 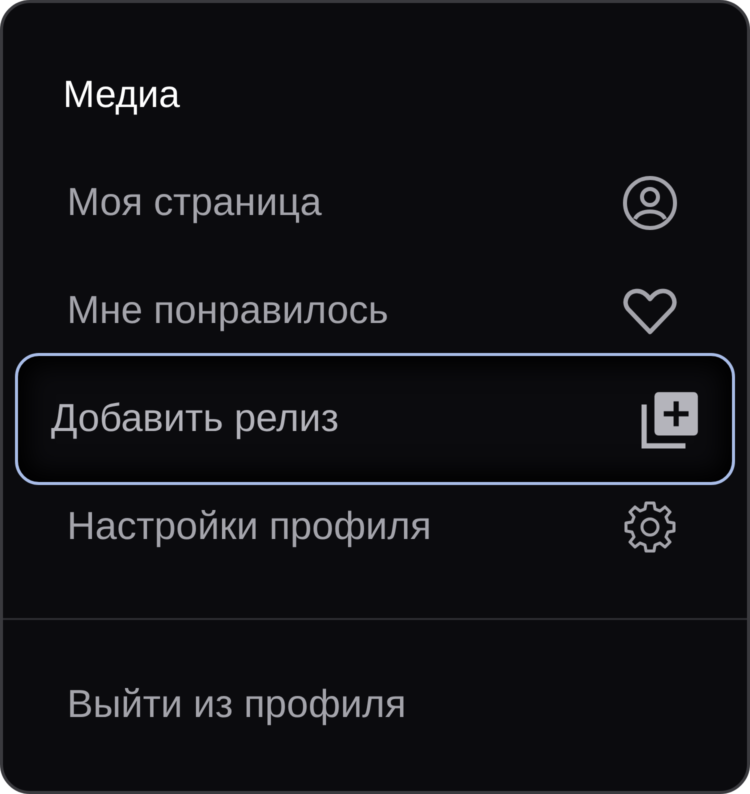 I want to click on user-icon, so click(x=650, y=203).